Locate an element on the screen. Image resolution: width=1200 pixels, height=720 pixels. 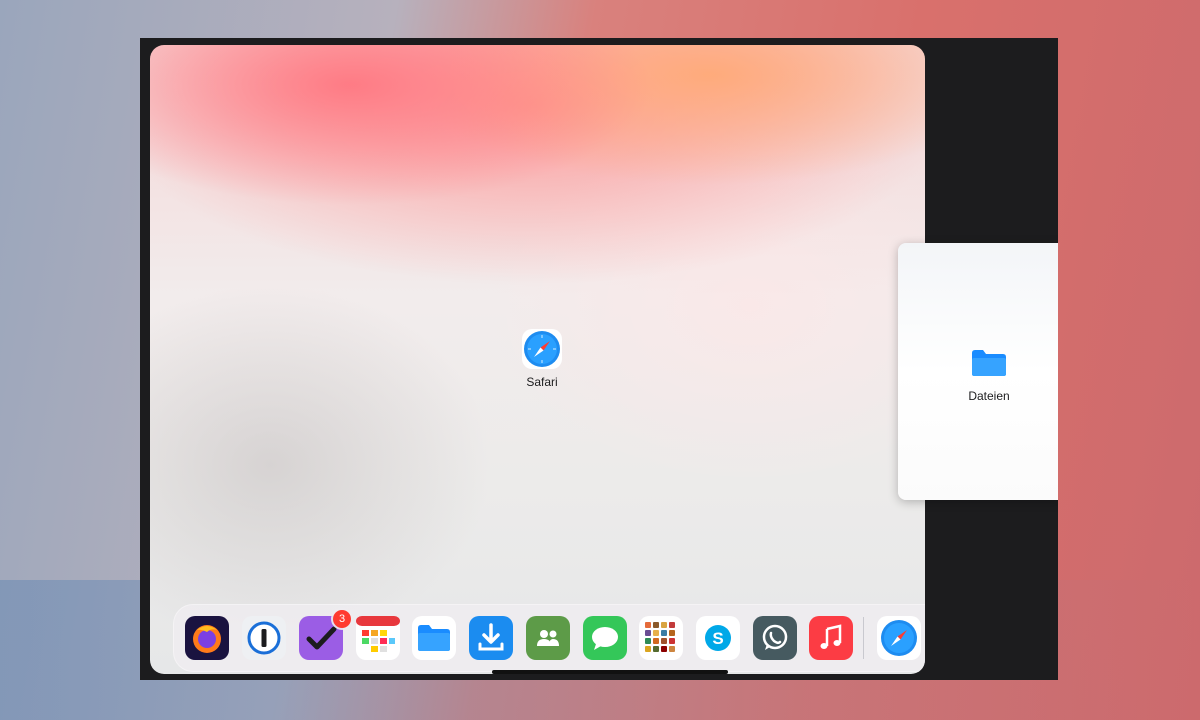
dock: 3 S is located at coordinates (549, 638).